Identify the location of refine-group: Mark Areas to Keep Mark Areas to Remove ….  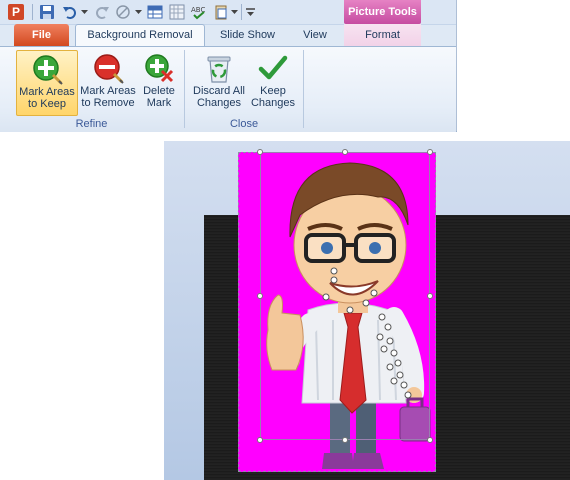
(91, 89).